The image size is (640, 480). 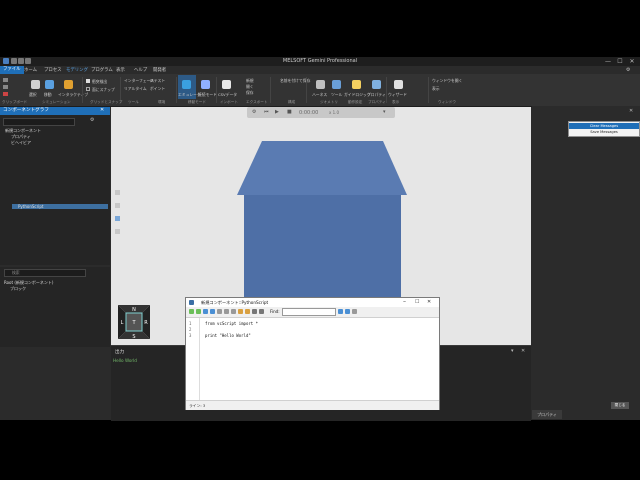 What do you see at coordinates (48, 95) in the screenshot?
I see `move-button-label: 移動` at bounding box center [48, 95].